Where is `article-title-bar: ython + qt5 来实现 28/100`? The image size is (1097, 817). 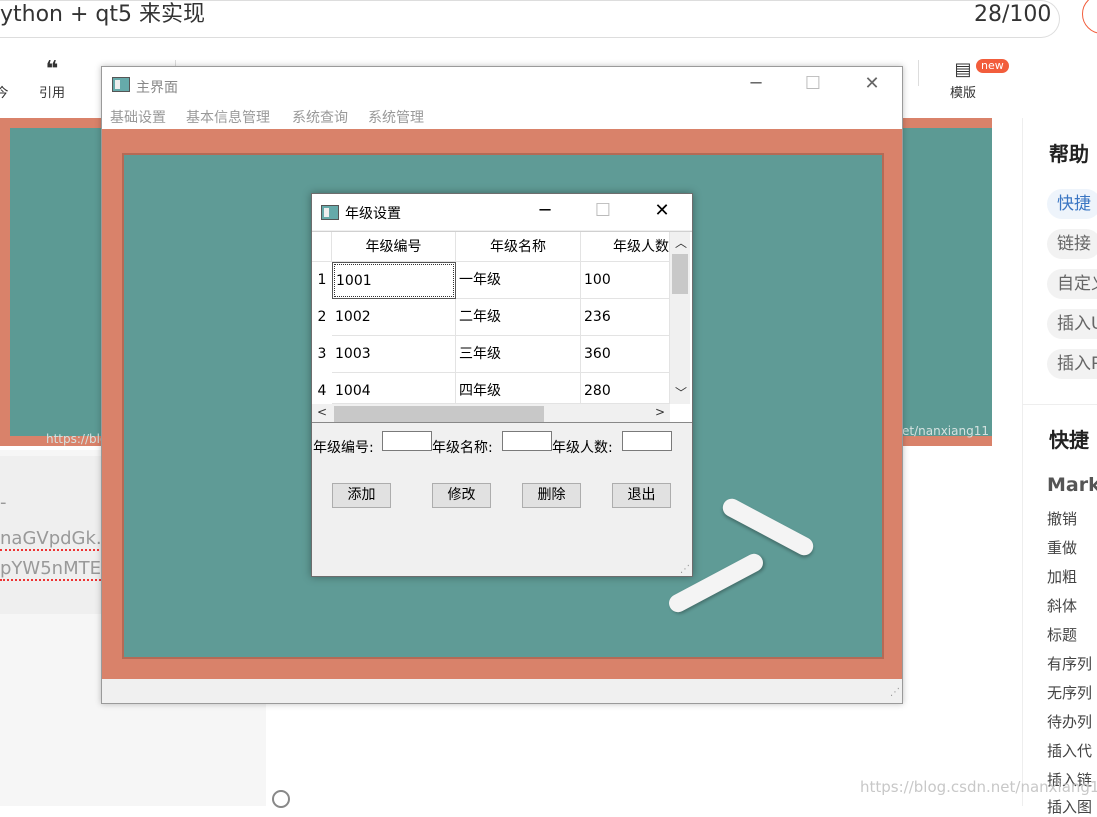 article-title-bar: ython + qt5 来实现 28/100 is located at coordinates (530, 19).